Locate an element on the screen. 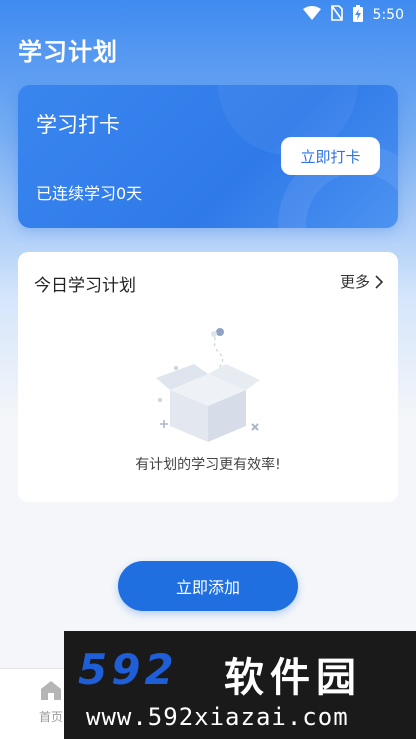 The height and width of the screenshot is (739, 416). page-title: 学习计划 is located at coordinates (68, 52).